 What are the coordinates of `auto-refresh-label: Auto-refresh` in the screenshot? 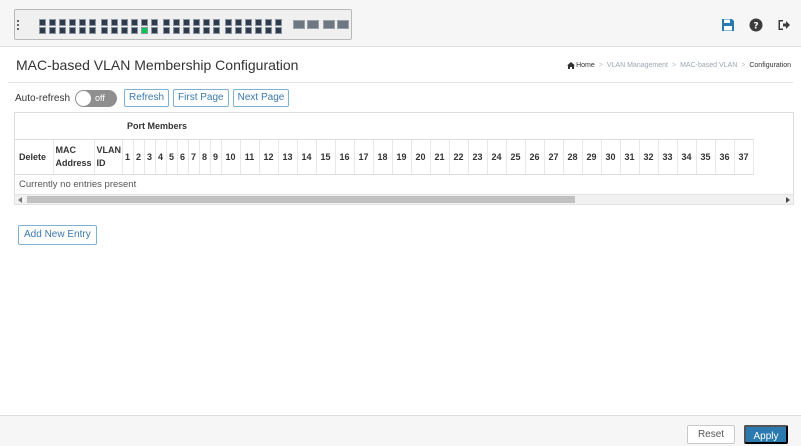 It's located at (43, 98).